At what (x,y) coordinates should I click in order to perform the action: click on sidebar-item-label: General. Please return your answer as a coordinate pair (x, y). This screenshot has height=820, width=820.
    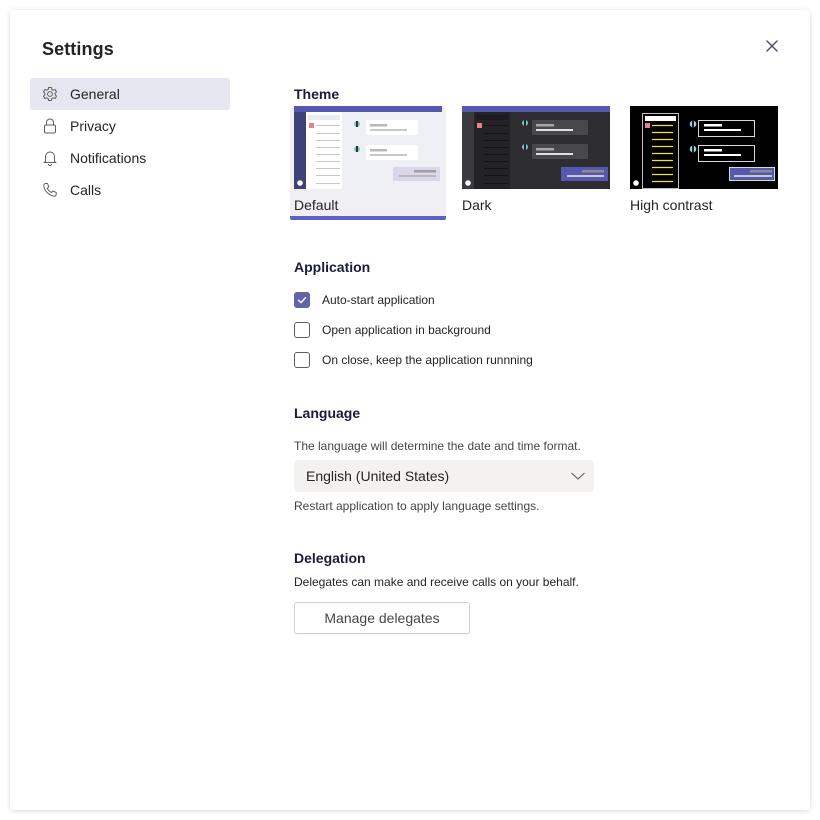
    Looking at the image, I should click on (95, 94).